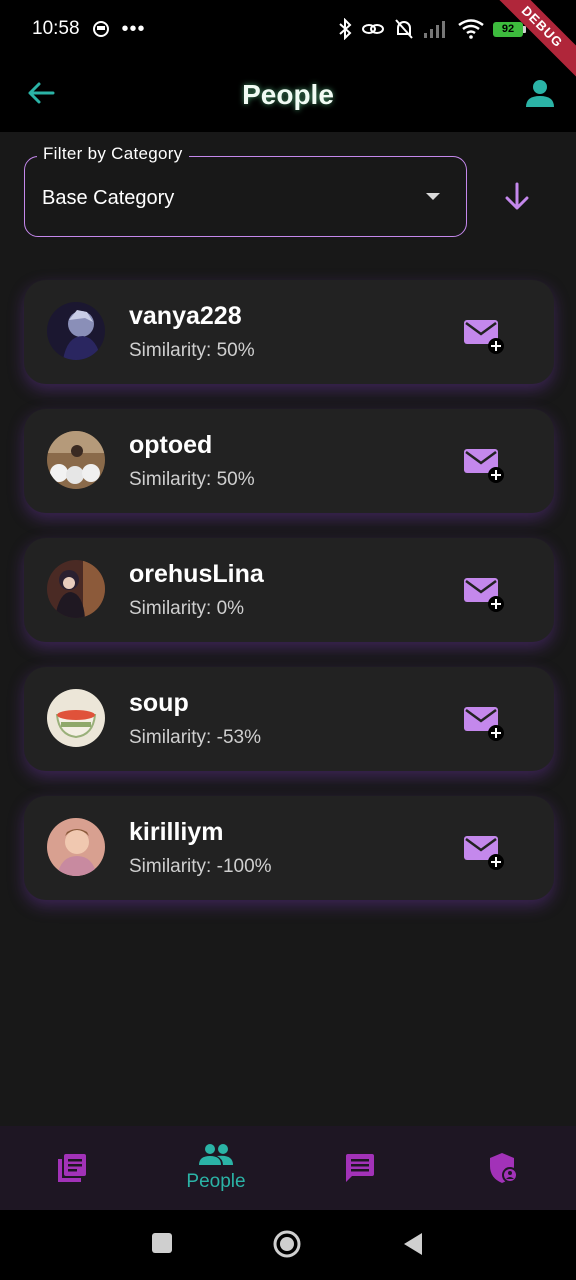 Image resolution: width=576 pixels, height=1280 pixels. I want to click on battery-level: 92, so click(508, 29).